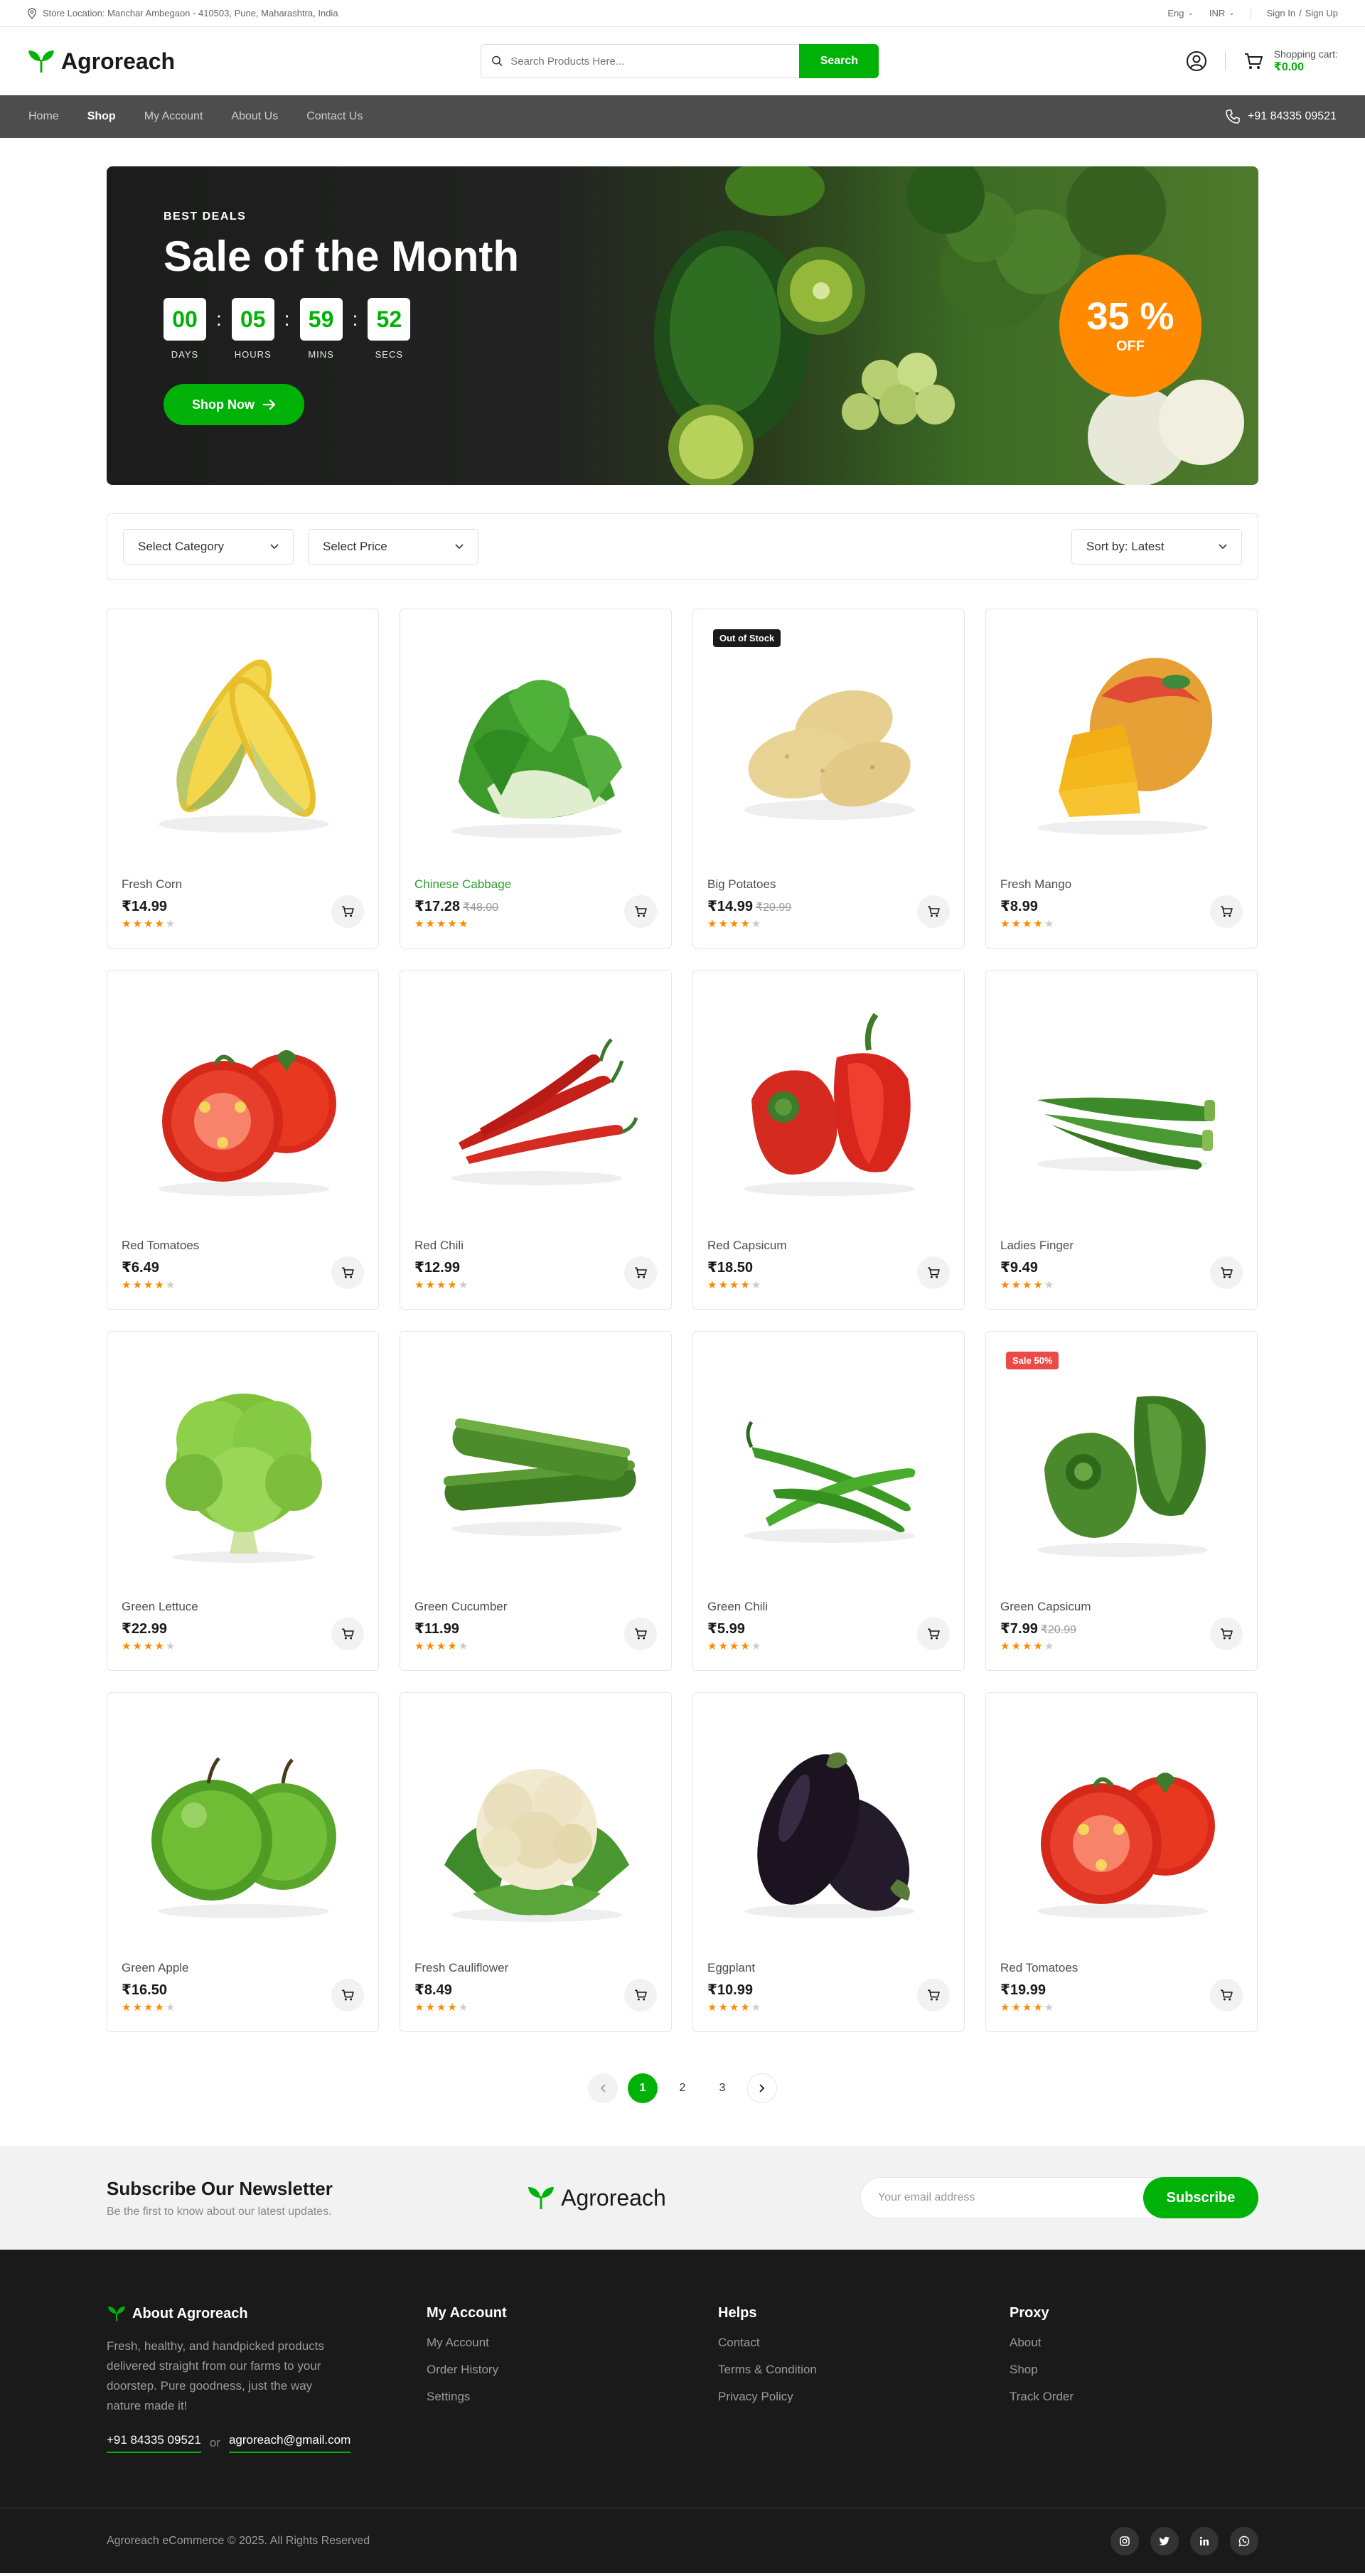 The width and height of the screenshot is (1365, 2576). What do you see at coordinates (742, 884) in the screenshot?
I see `product-name: Big Potatoes` at bounding box center [742, 884].